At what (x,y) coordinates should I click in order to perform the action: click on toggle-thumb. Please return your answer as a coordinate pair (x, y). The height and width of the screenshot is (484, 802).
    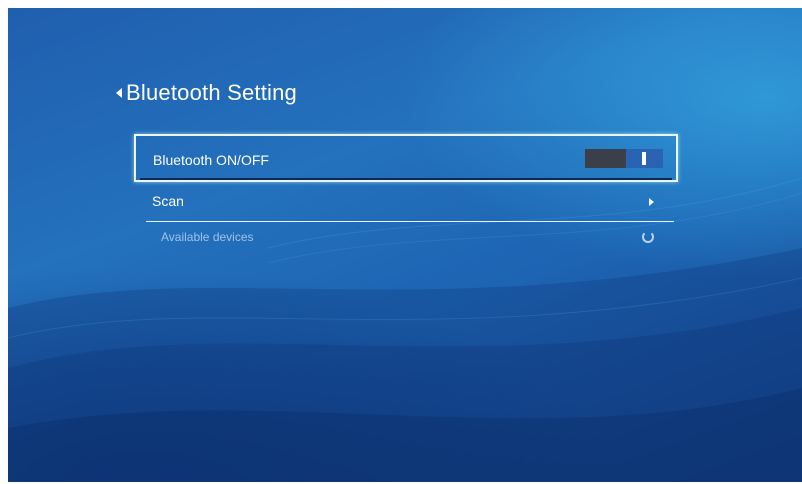
    Looking at the image, I should click on (644, 158).